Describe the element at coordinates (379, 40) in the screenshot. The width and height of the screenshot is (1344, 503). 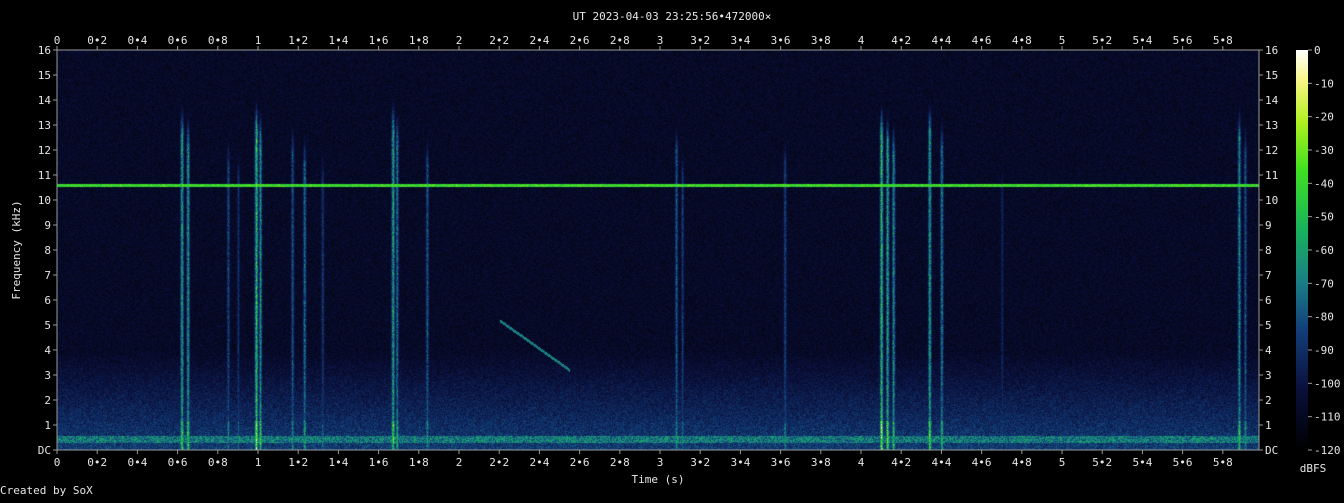
I see `x-tick-label-top: 1•6` at that location.